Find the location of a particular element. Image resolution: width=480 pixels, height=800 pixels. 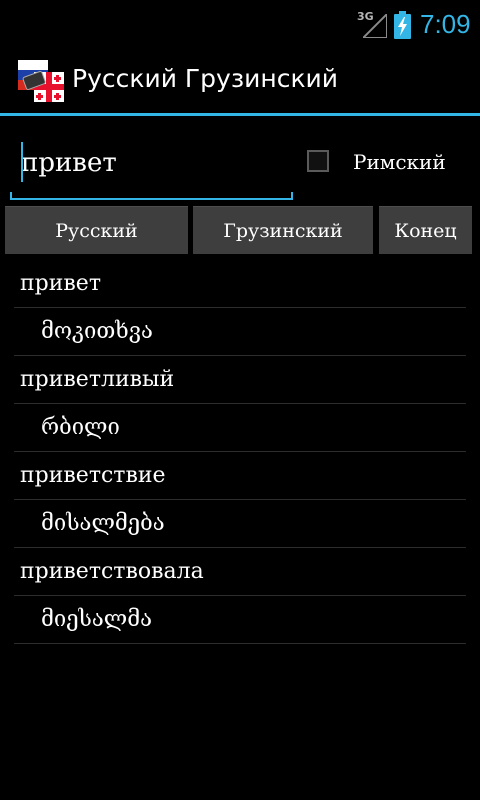

russian-button: Русский is located at coordinates (96, 230).